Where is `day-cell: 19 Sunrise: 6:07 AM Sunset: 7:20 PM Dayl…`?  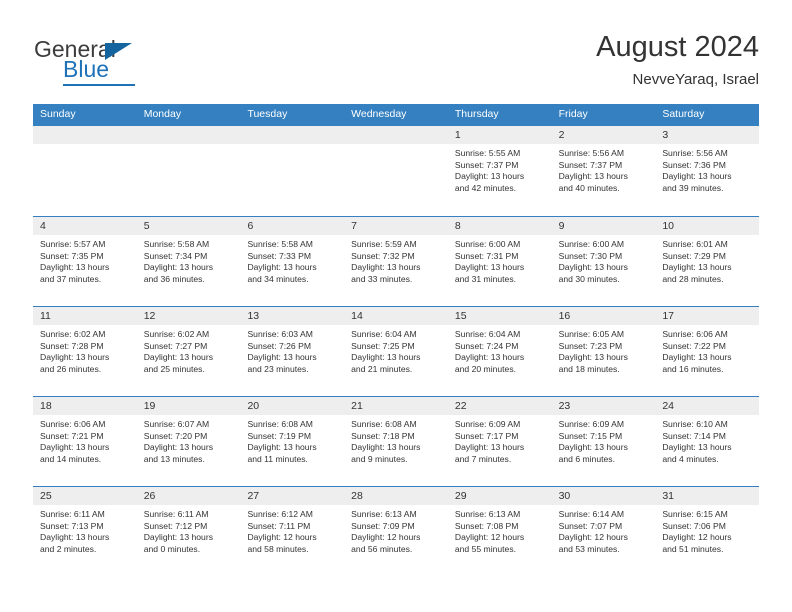 day-cell: 19 Sunrise: 6:07 AM Sunset: 7:20 PM Dayl… is located at coordinates (188, 441).